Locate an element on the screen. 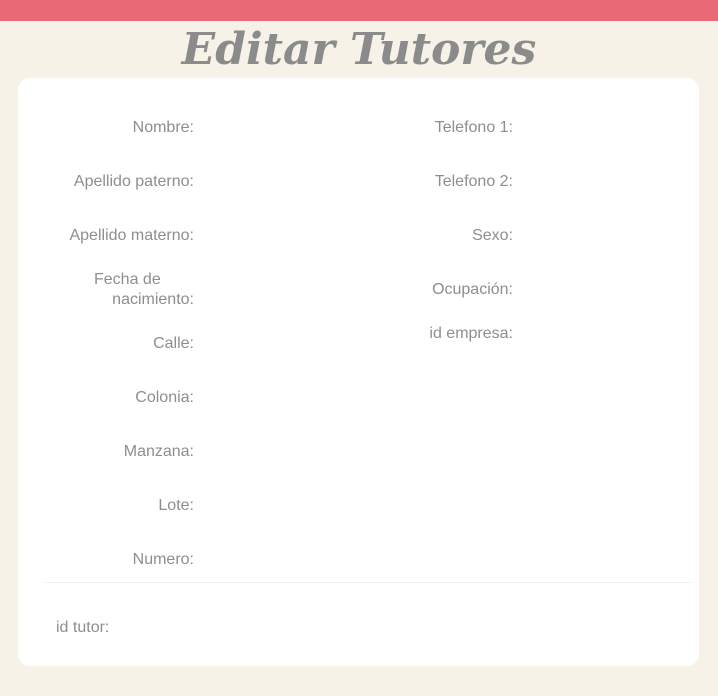 This screenshot has width=718, height=696. ocupacion-input is located at coordinates (603, 290).